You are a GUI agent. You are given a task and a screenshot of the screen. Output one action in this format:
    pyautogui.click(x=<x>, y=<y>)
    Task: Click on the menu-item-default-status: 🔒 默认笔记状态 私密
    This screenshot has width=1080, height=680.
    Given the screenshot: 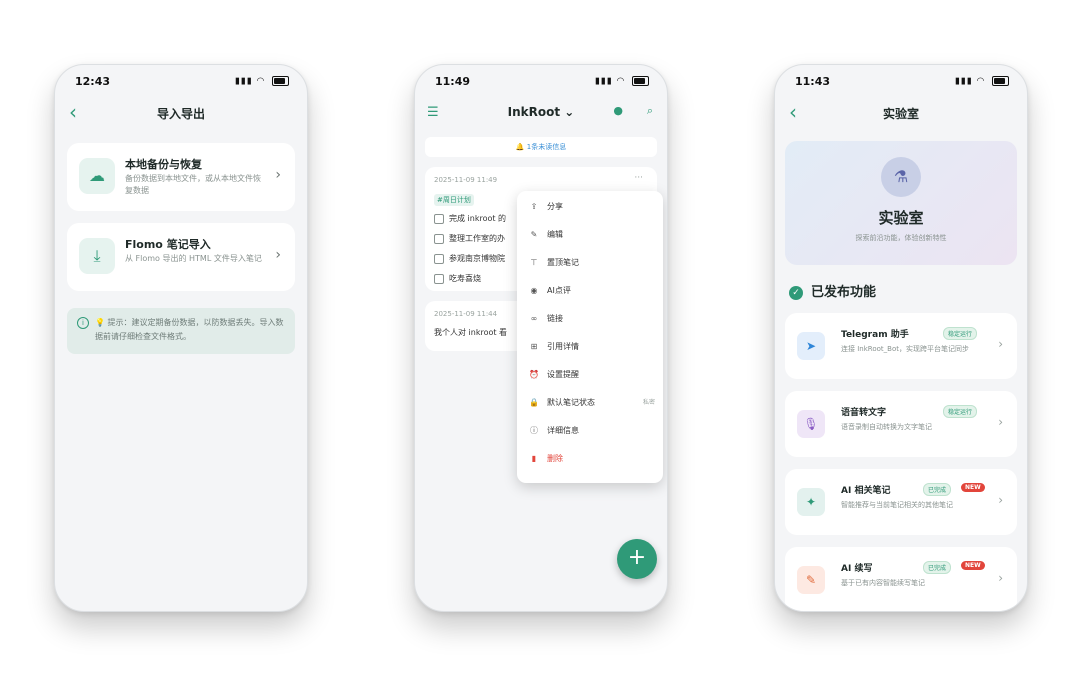 What is the action you would take?
    pyautogui.click(x=591, y=403)
    